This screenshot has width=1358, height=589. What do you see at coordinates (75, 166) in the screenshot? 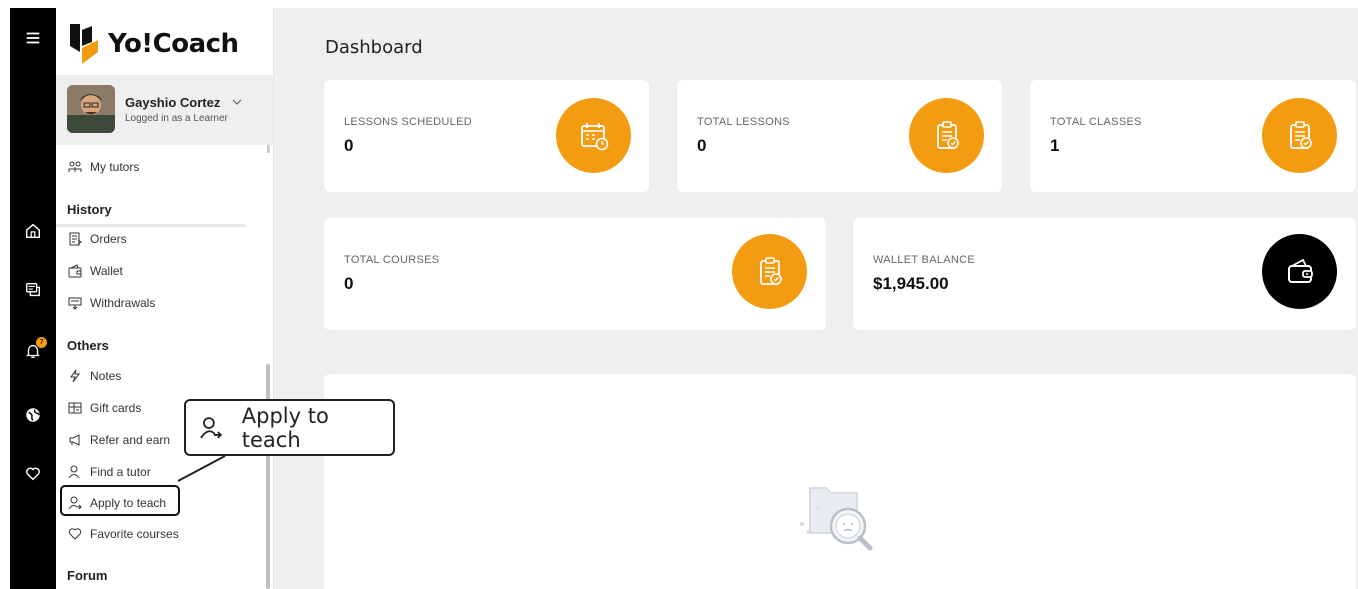
I see `tutors-icon` at bounding box center [75, 166].